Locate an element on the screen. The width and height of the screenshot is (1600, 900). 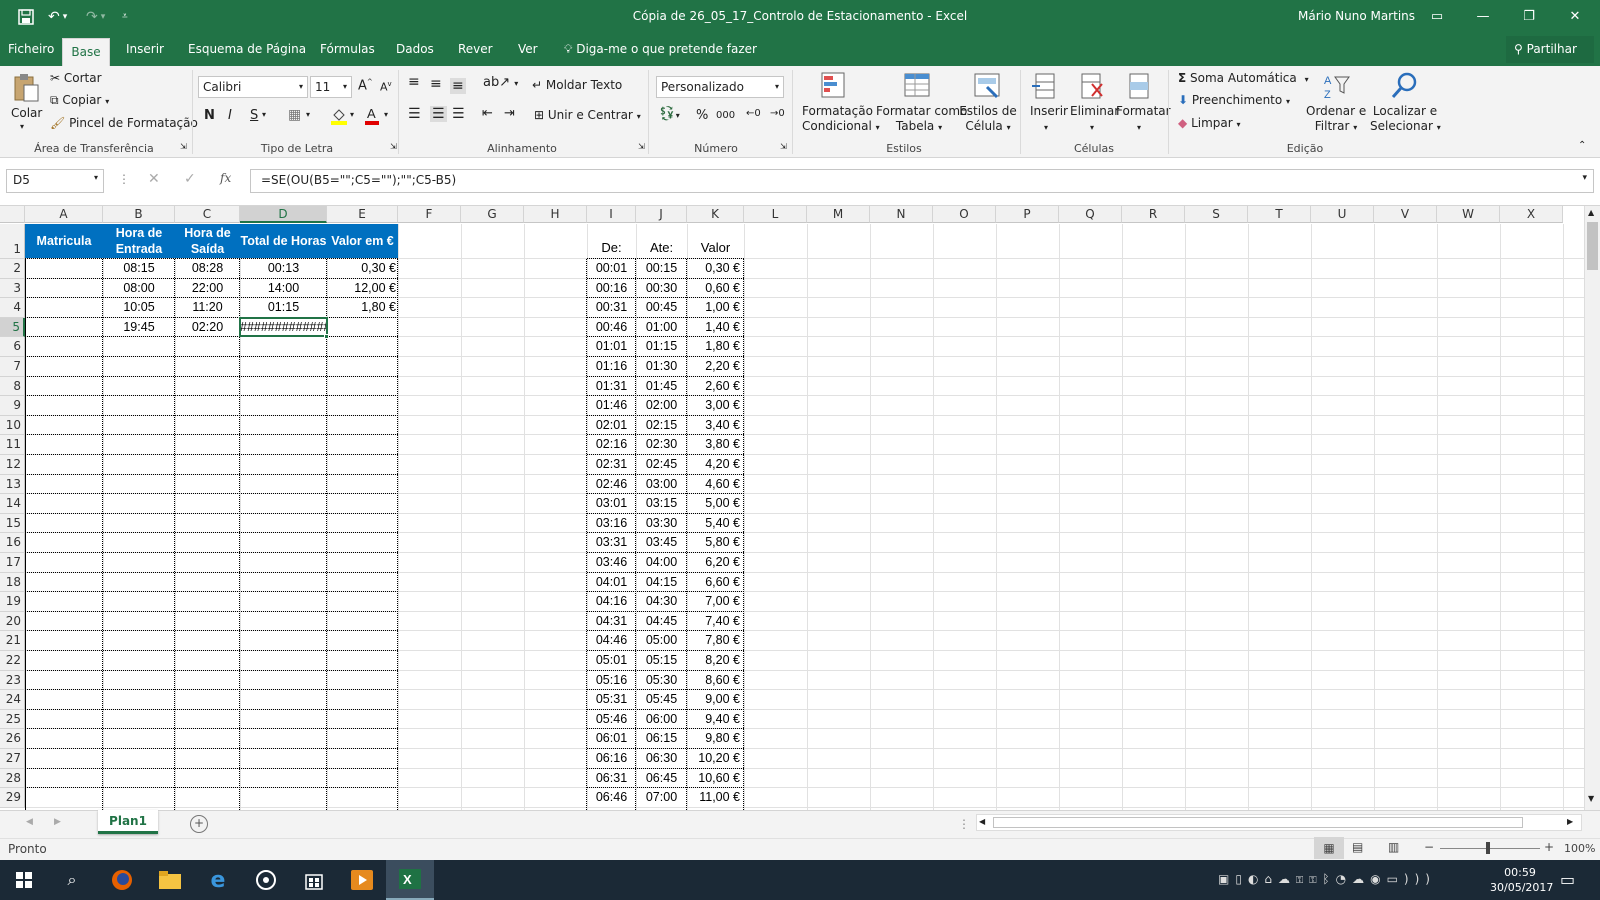
column-header-m: M is located at coordinates (838, 214).